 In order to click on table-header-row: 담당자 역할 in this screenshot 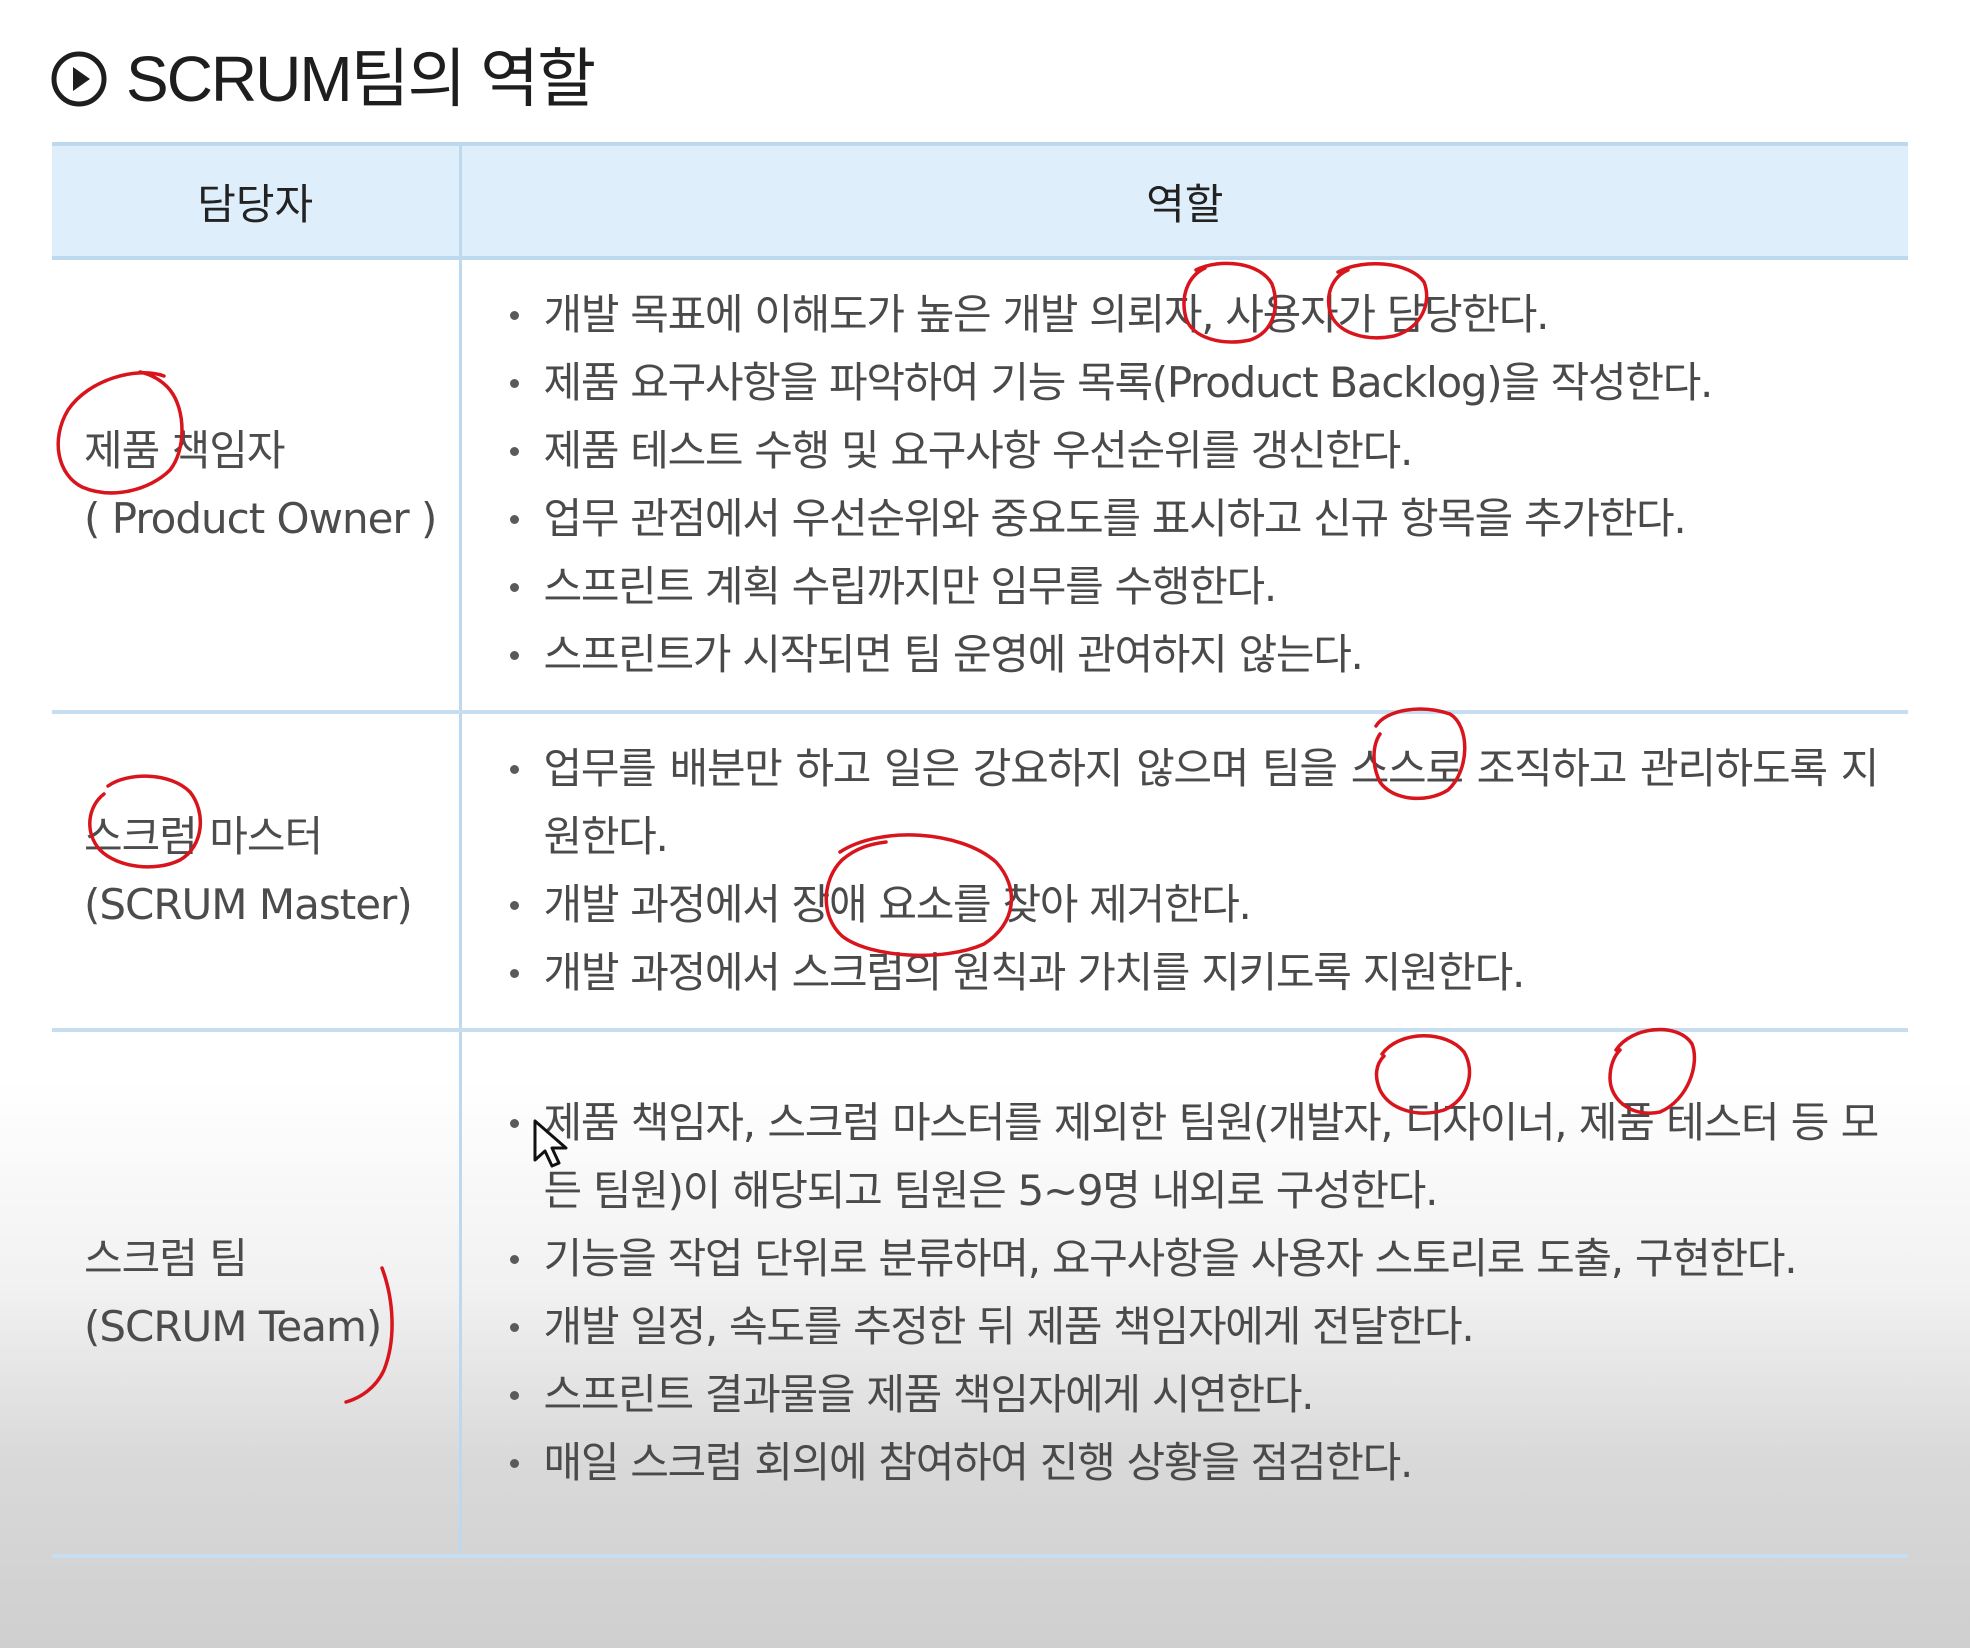, I will do `click(980, 201)`.